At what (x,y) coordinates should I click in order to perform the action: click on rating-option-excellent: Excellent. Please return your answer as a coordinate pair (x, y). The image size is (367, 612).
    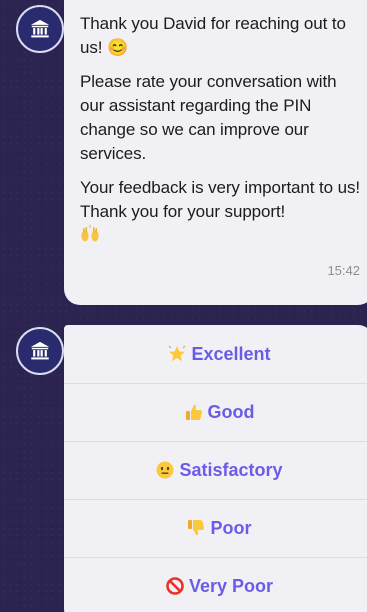
    Looking at the image, I should click on (215, 354).